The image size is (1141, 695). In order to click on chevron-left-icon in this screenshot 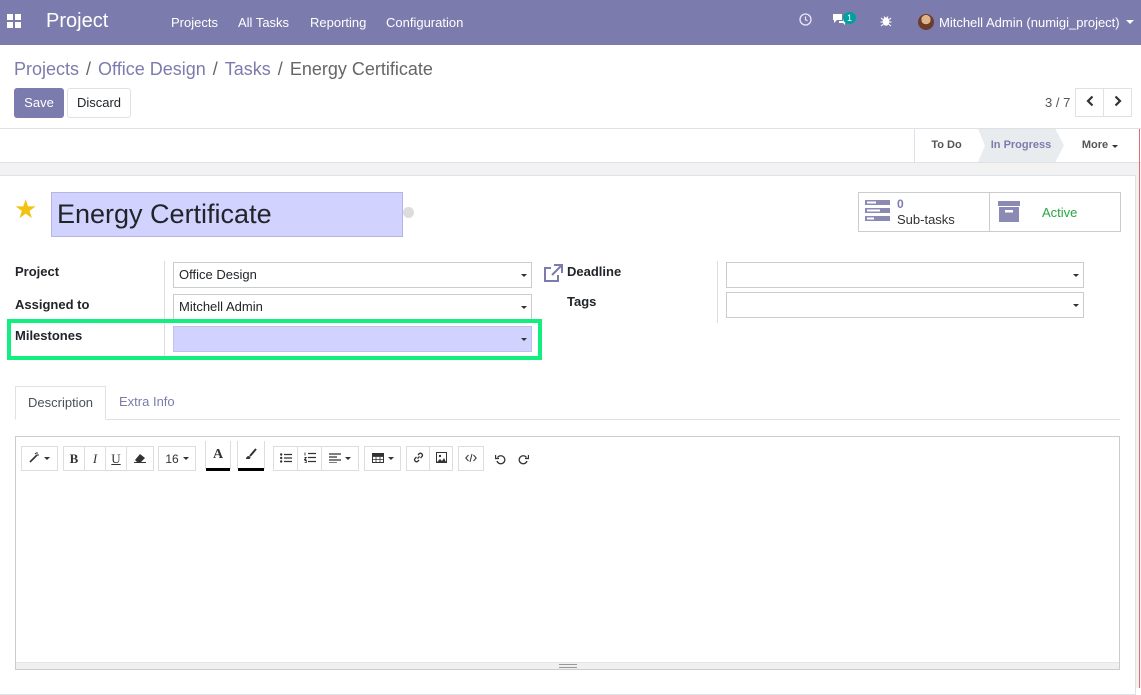, I will do `click(1090, 102)`.